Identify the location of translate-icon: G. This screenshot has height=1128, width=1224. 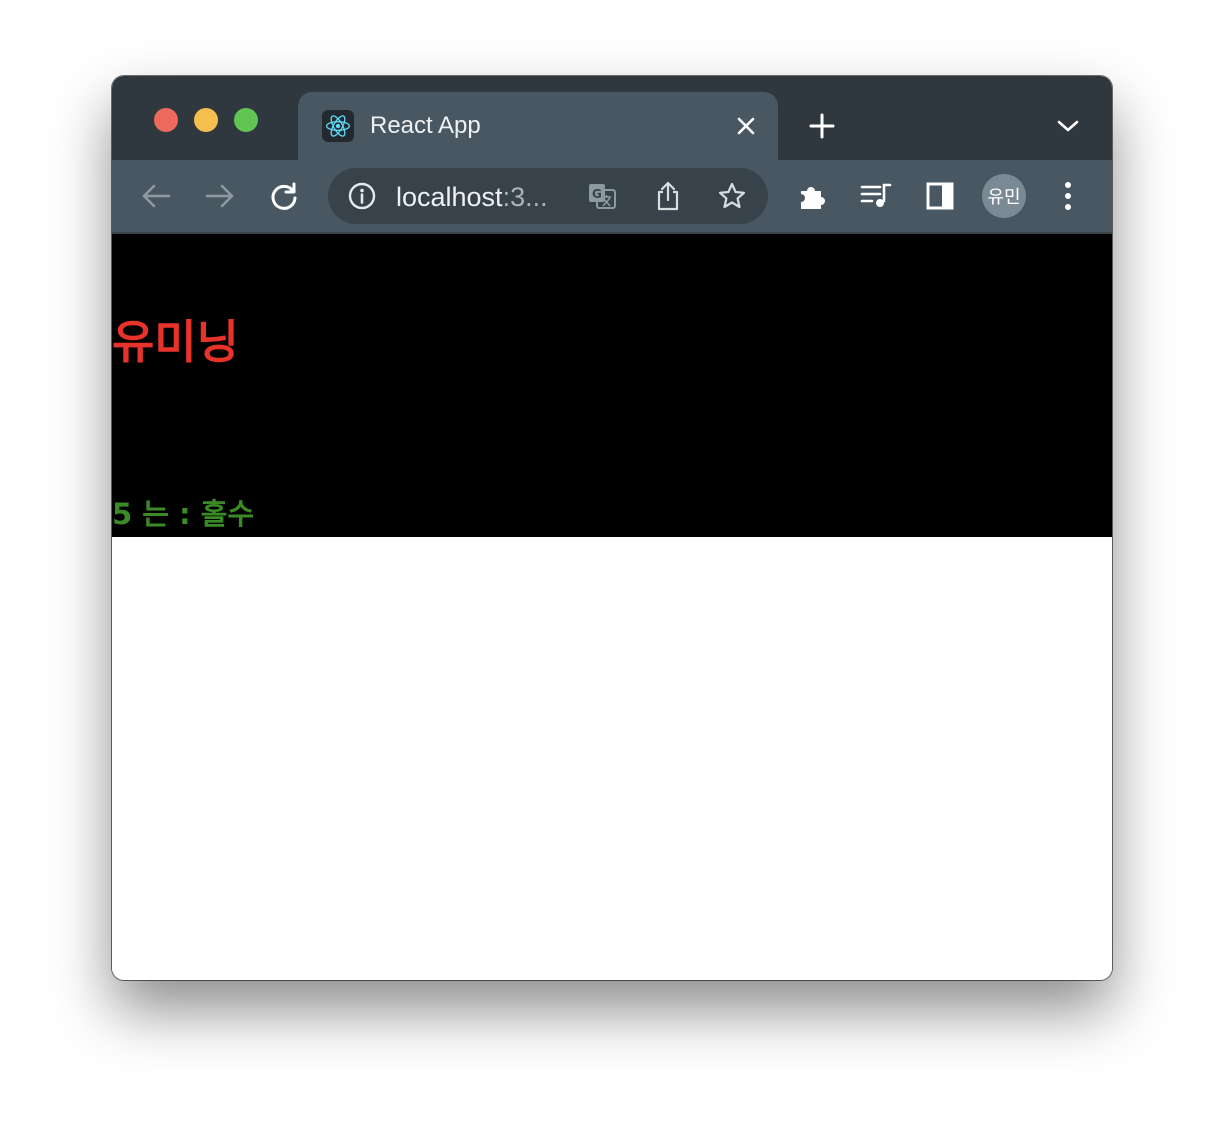
(602, 196).